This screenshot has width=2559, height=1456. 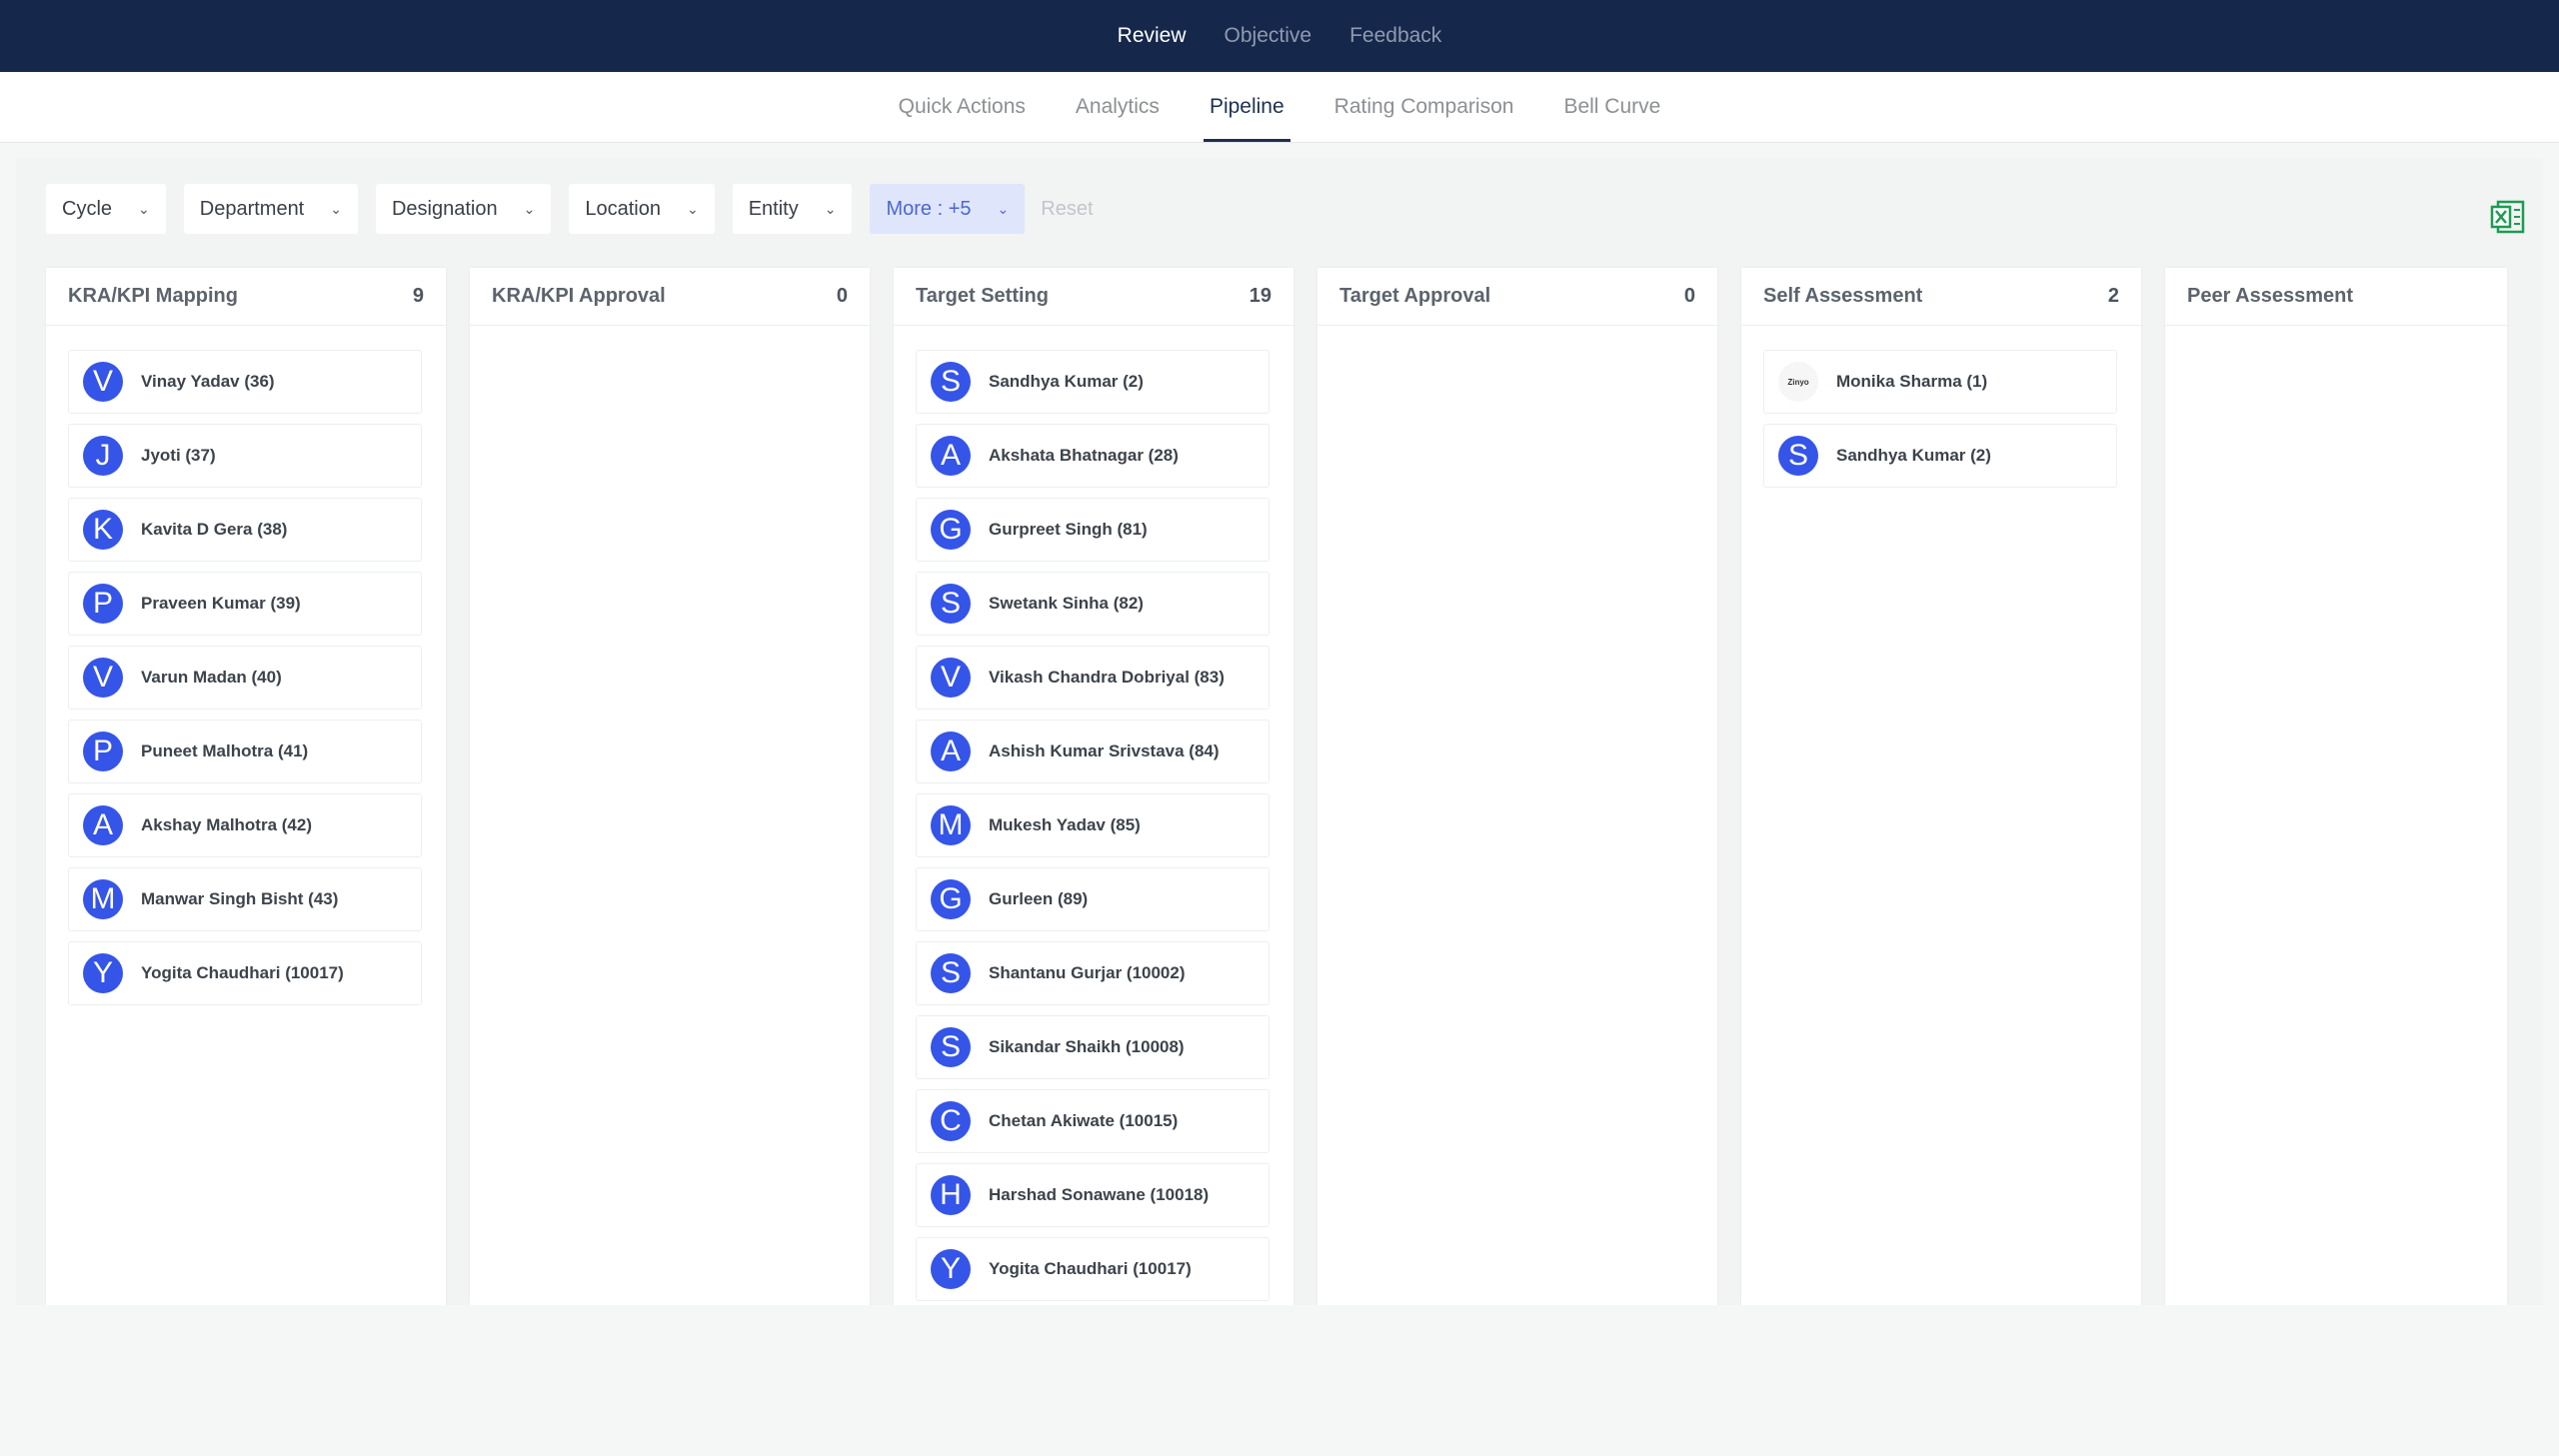 I want to click on card-list, so click(x=670, y=338).